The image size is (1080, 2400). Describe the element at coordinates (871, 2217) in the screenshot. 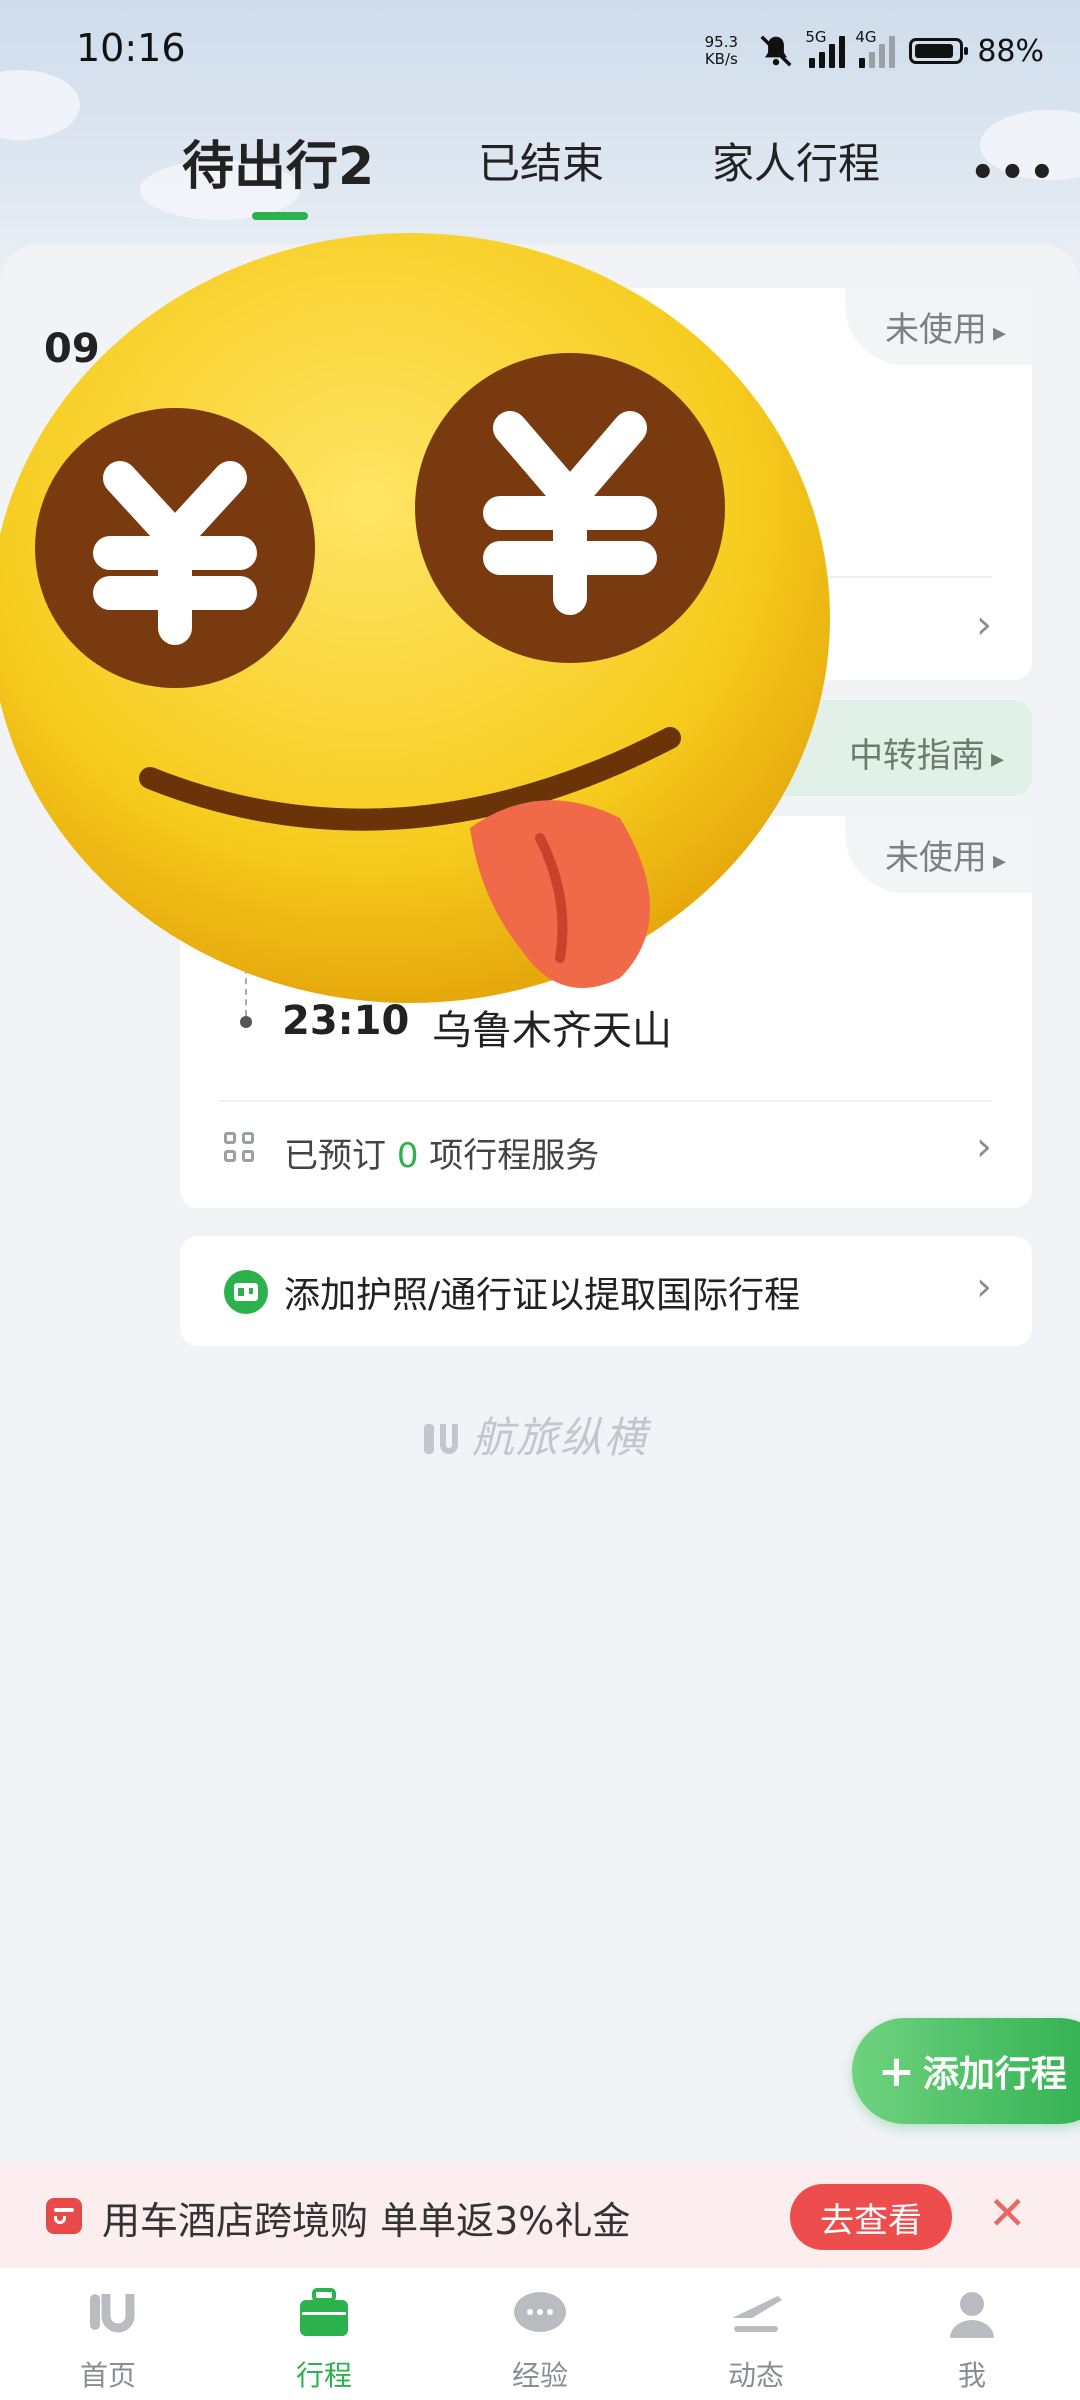

I see `promo-view-button: 去查看` at that location.